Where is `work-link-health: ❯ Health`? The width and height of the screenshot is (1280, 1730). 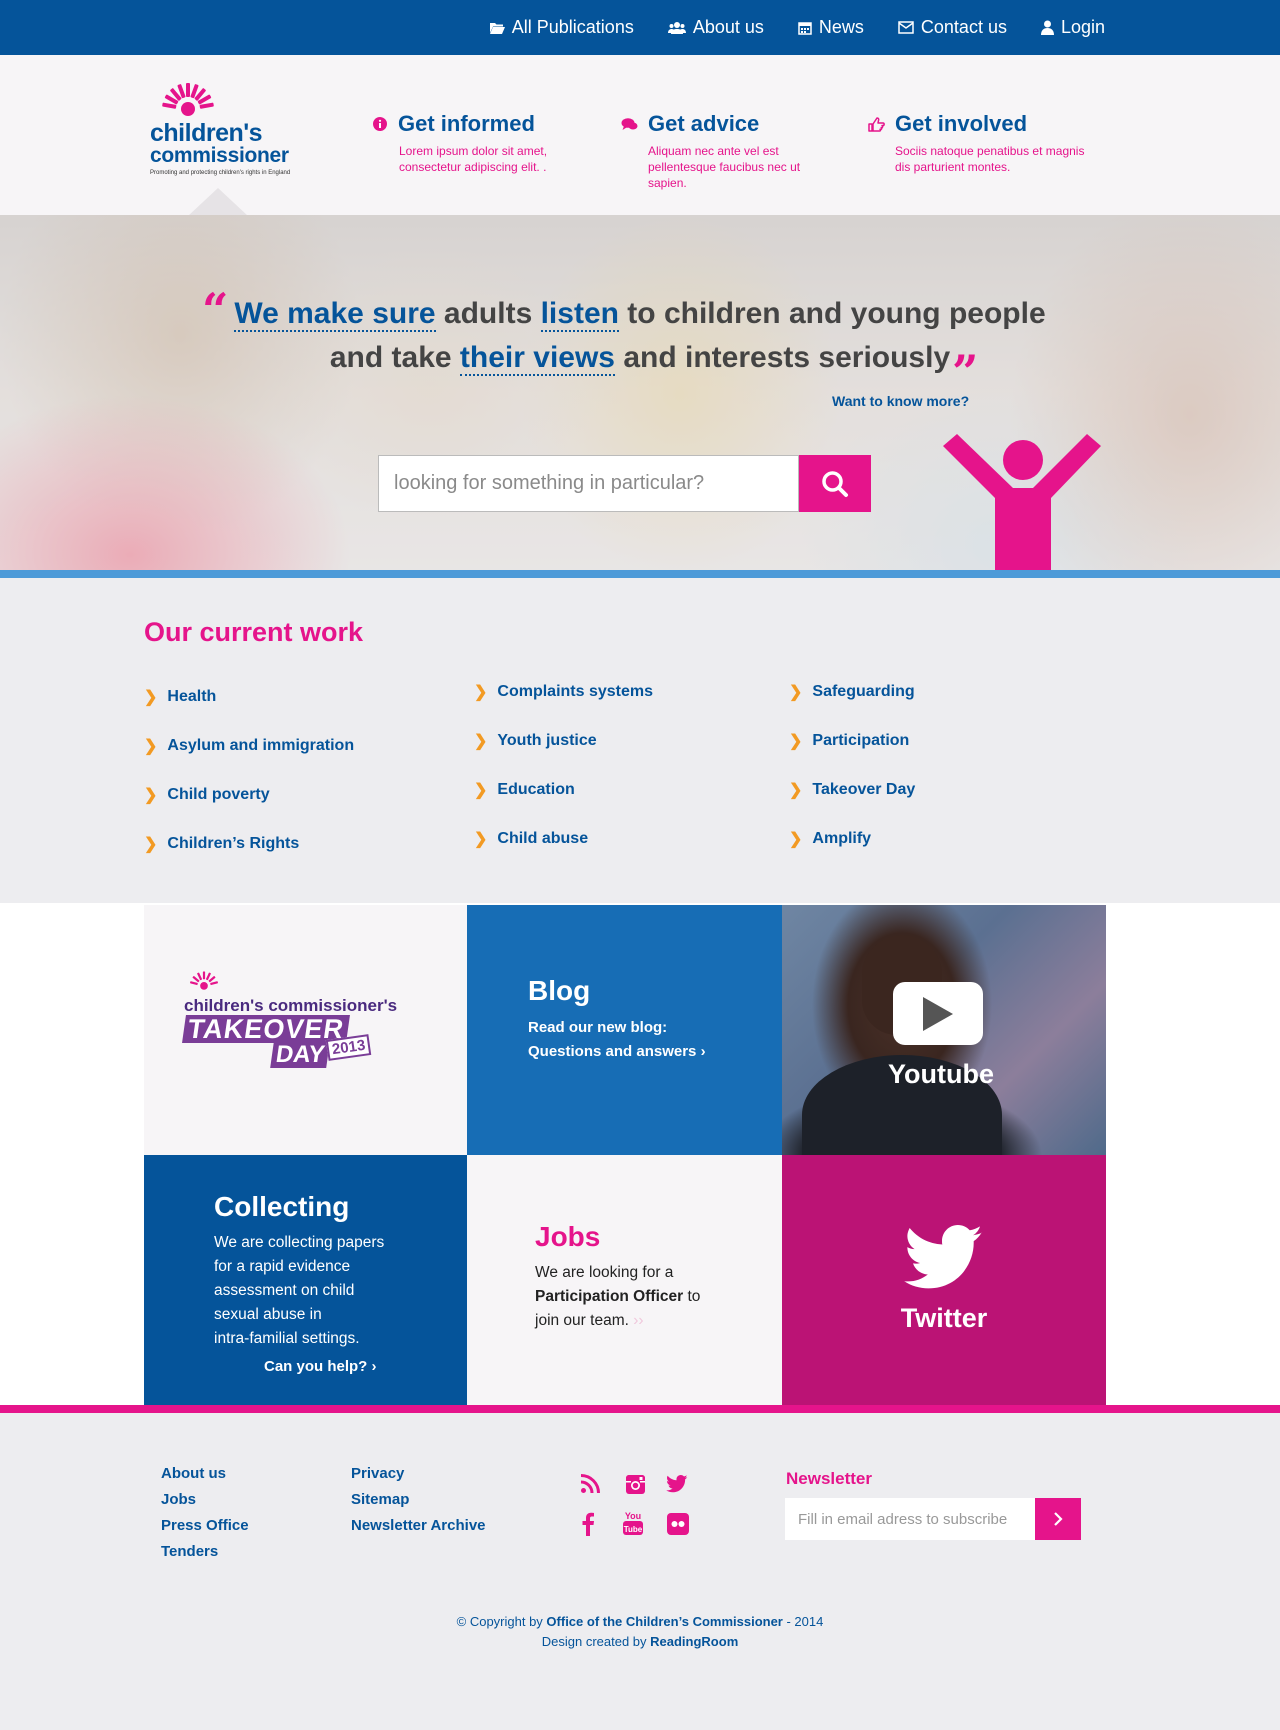
work-link-health: ❯ Health is located at coordinates (180, 697).